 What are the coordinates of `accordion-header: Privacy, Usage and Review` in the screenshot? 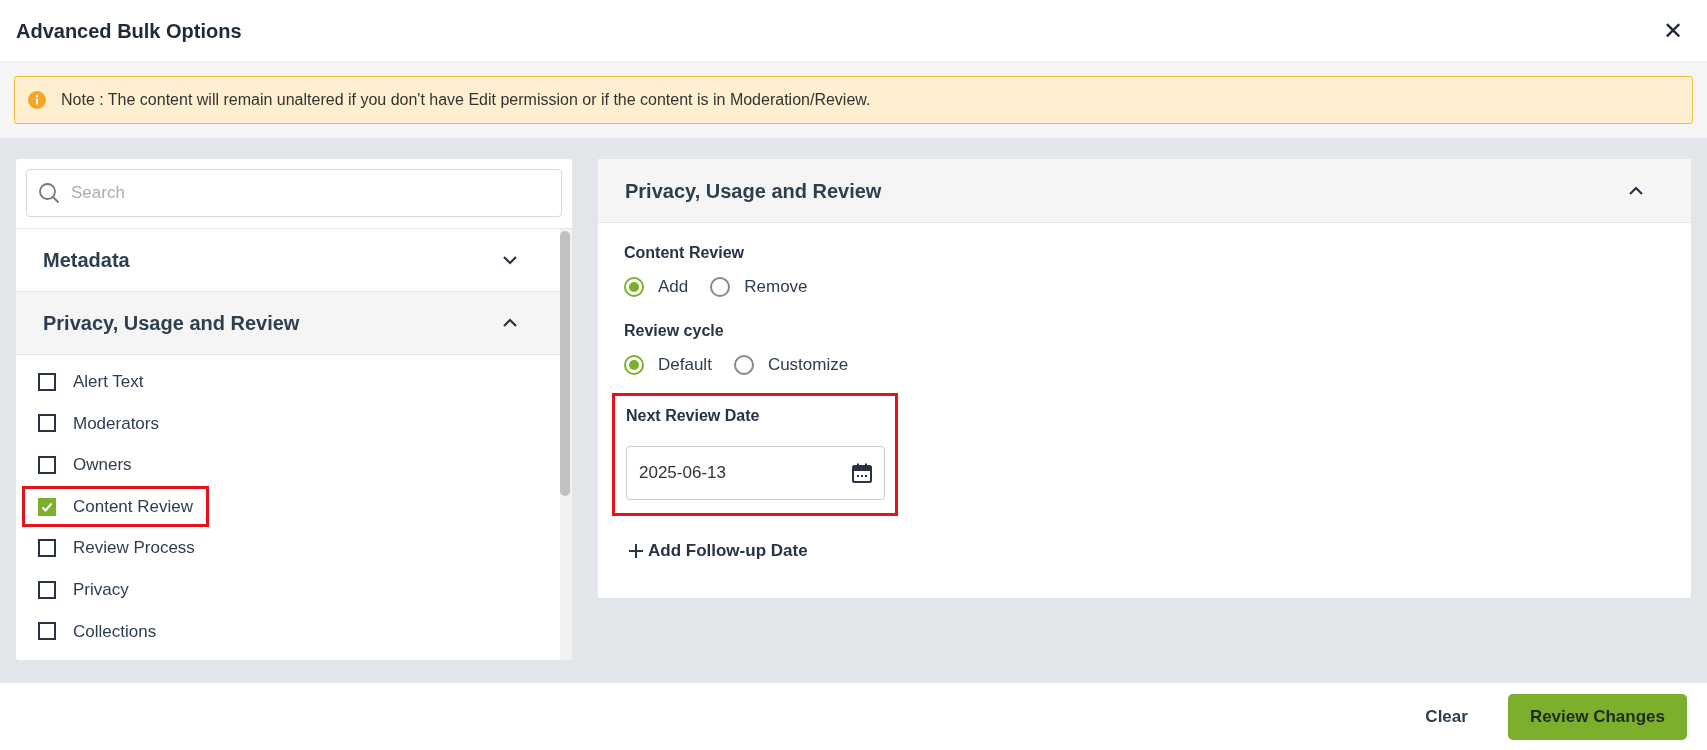 It's located at (288, 323).